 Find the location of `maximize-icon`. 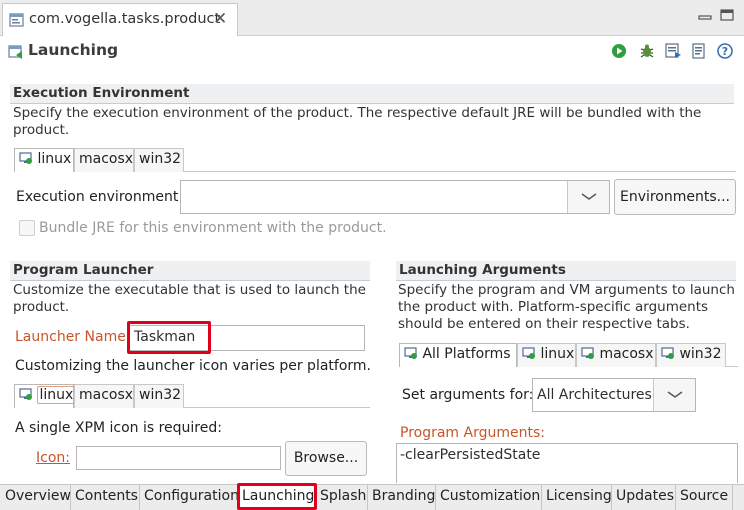

maximize-icon is located at coordinates (727, 15).